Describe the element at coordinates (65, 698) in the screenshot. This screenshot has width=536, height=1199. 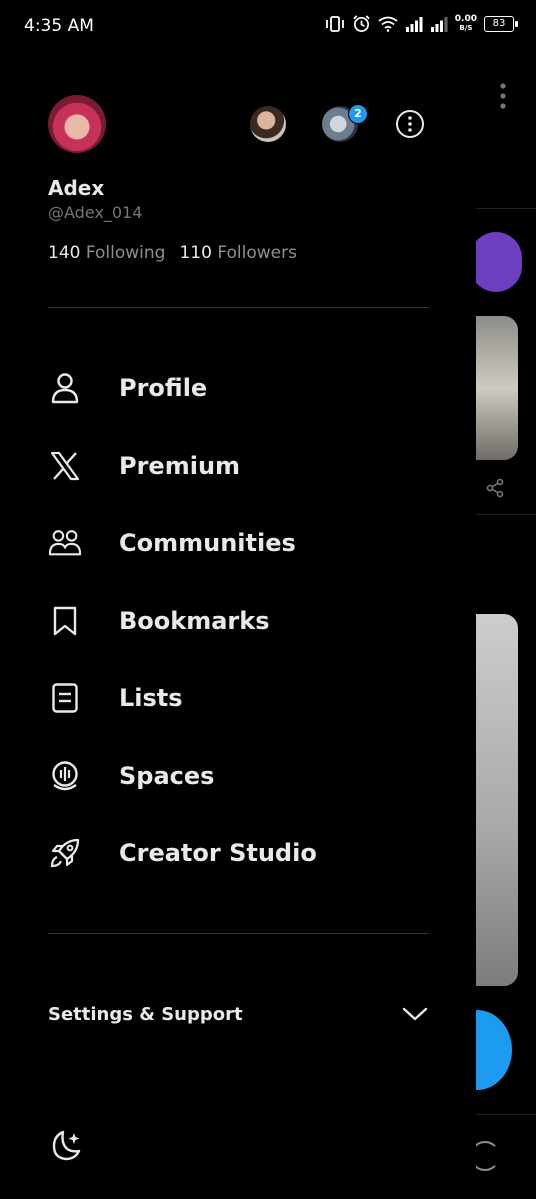
I see `list-icon` at that location.